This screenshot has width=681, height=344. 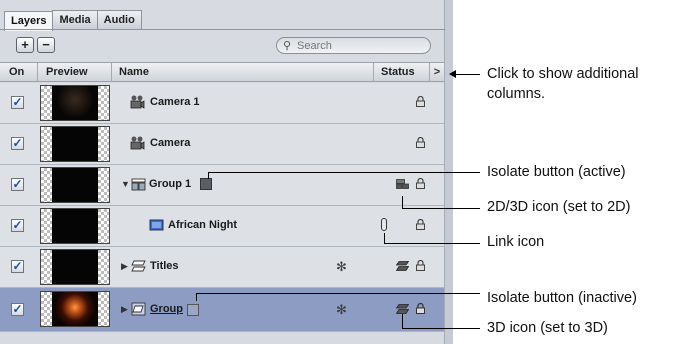 I want to click on callout-link-icon: Link icon, so click(x=516, y=242).